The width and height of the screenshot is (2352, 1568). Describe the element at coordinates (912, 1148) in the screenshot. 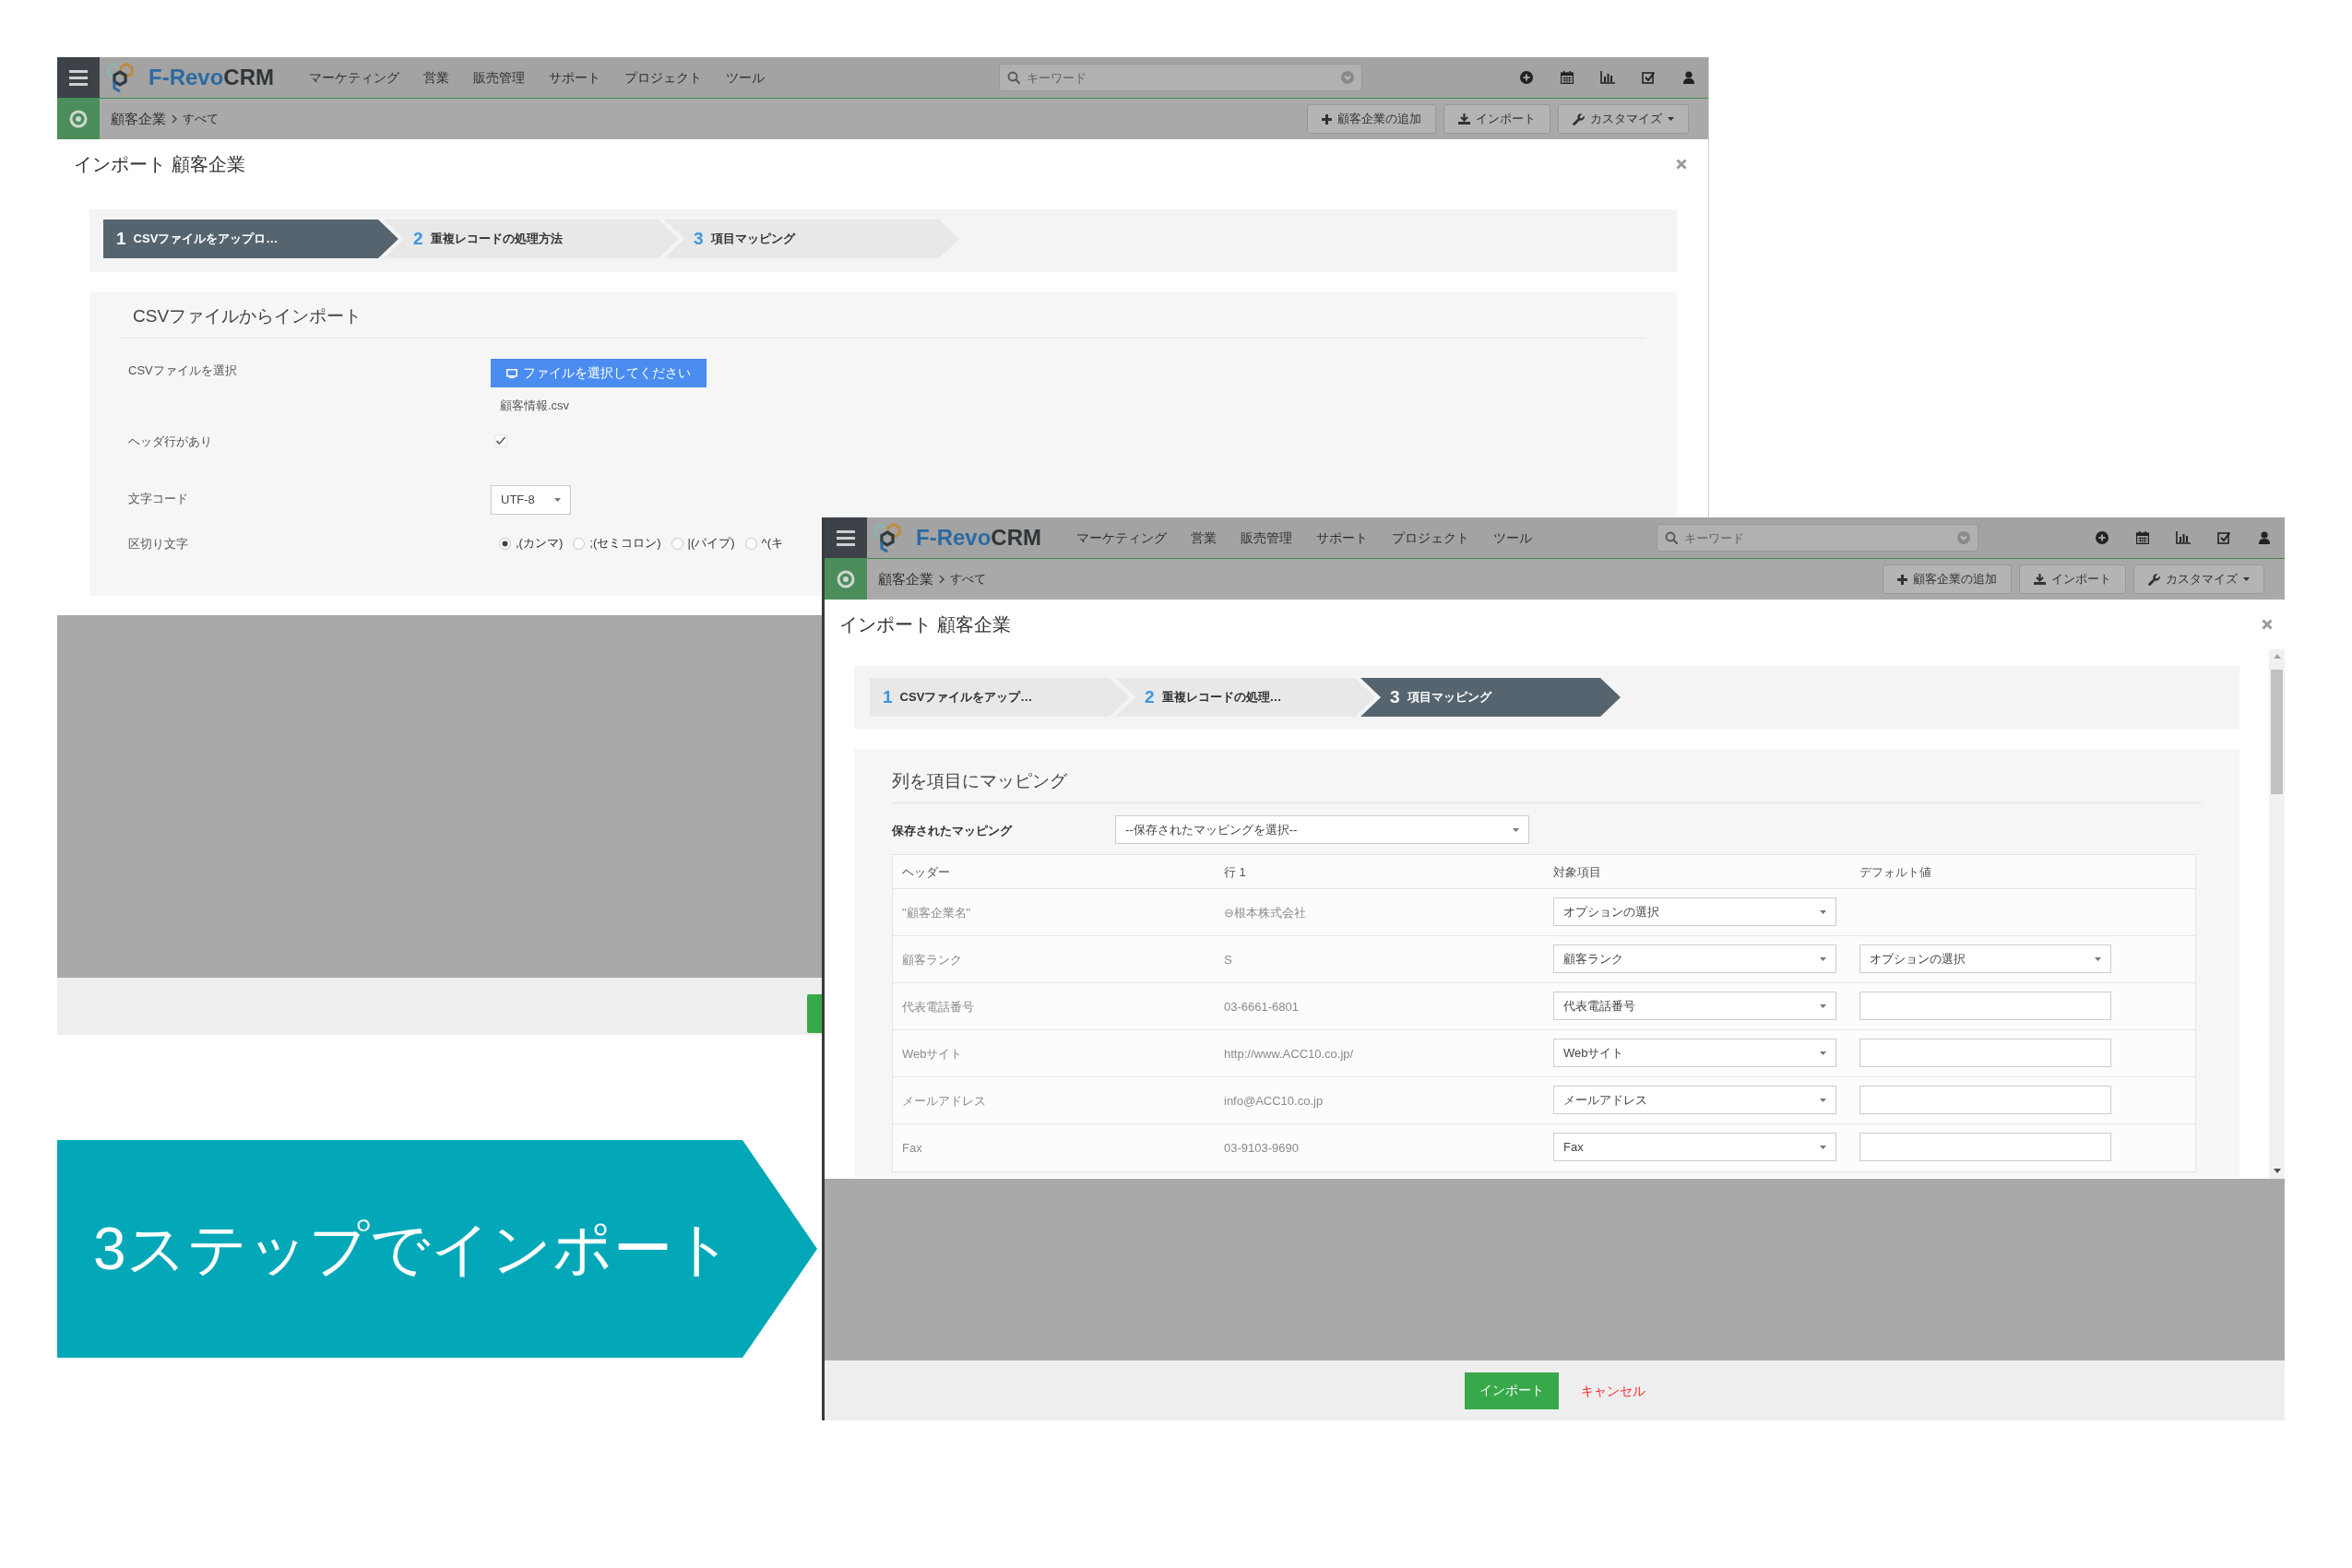

I see `table-cell: Fax` at that location.